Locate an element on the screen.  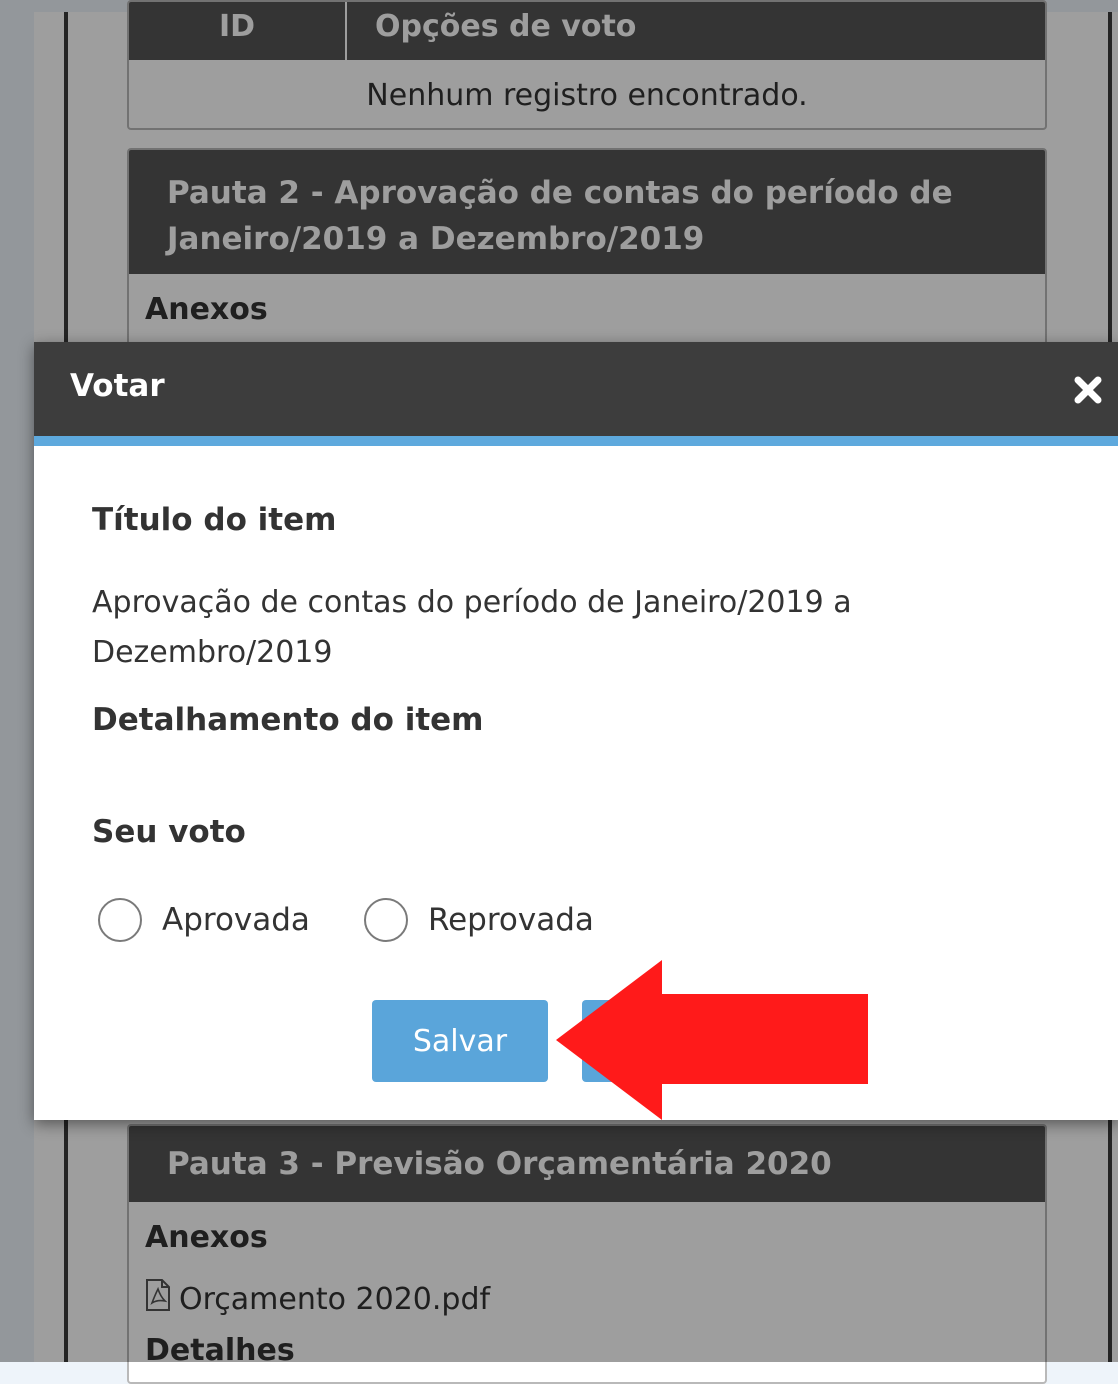
radio-button-aprovada is located at coordinates (120, 920).